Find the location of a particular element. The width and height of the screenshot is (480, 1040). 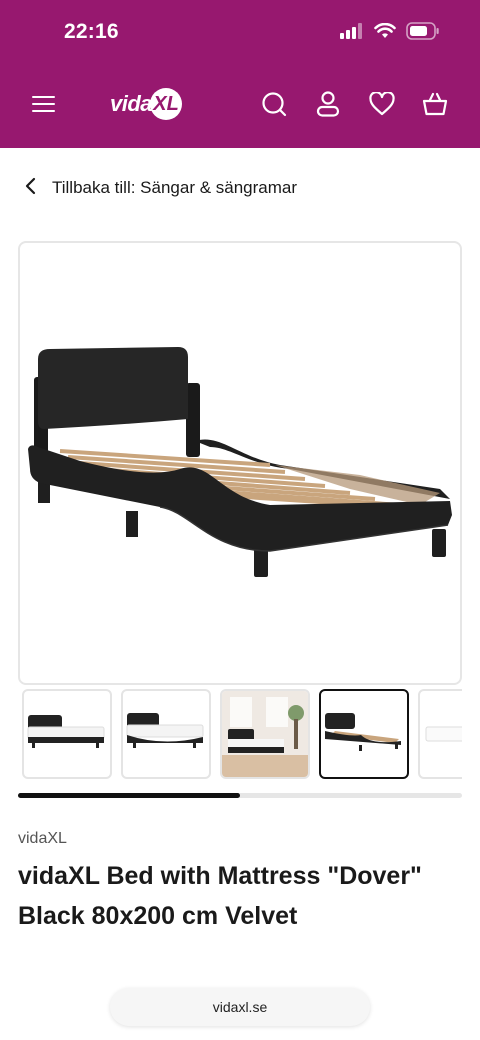

menu-icon is located at coordinates (44, 106).